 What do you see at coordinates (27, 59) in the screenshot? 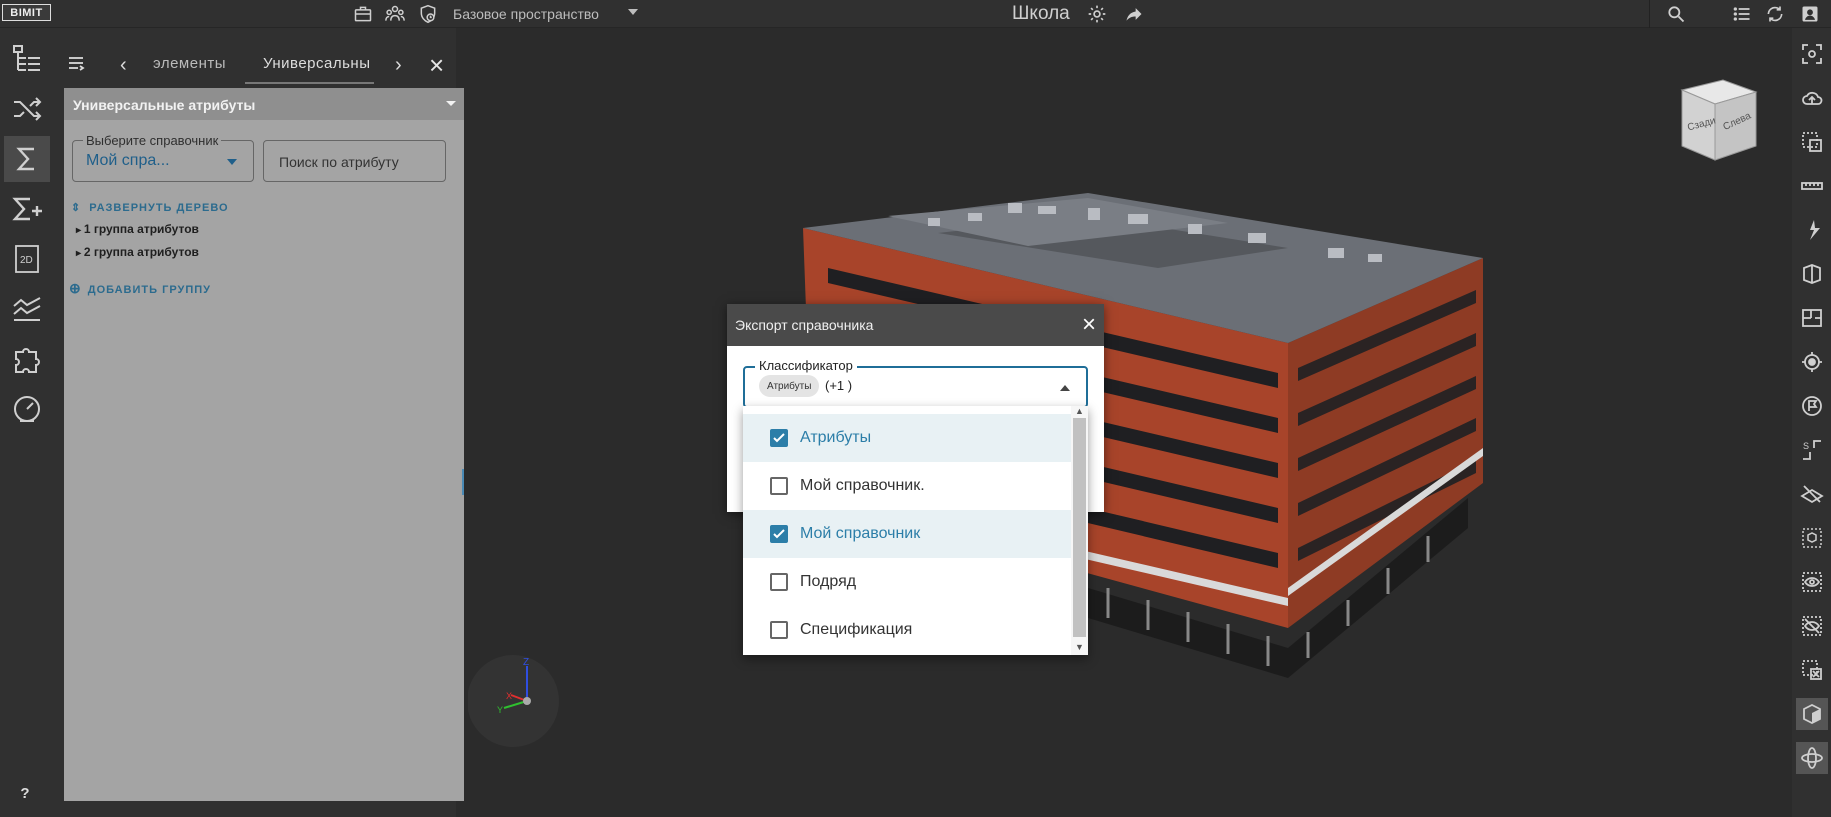
I see `tree-structure-icon` at bounding box center [27, 59].